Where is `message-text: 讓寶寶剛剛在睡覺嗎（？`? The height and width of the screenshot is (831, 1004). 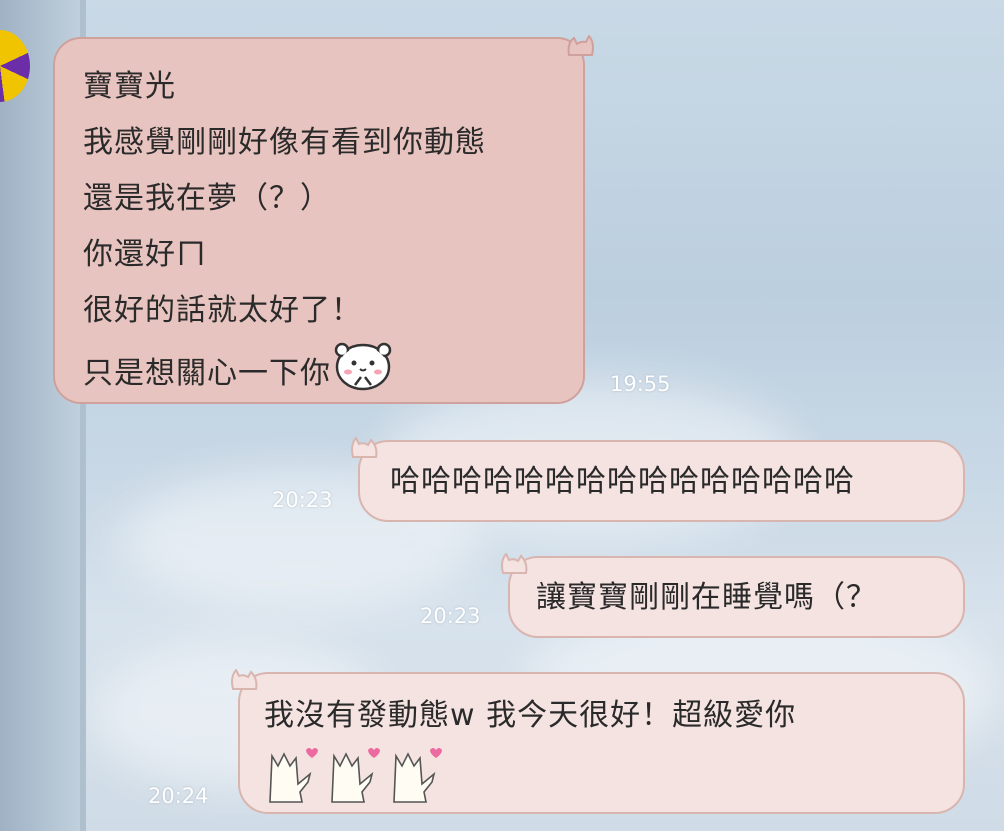 message-text: 讓寶寶剛剛在睡覺嗎（？ is located at coordinates (706, 597).